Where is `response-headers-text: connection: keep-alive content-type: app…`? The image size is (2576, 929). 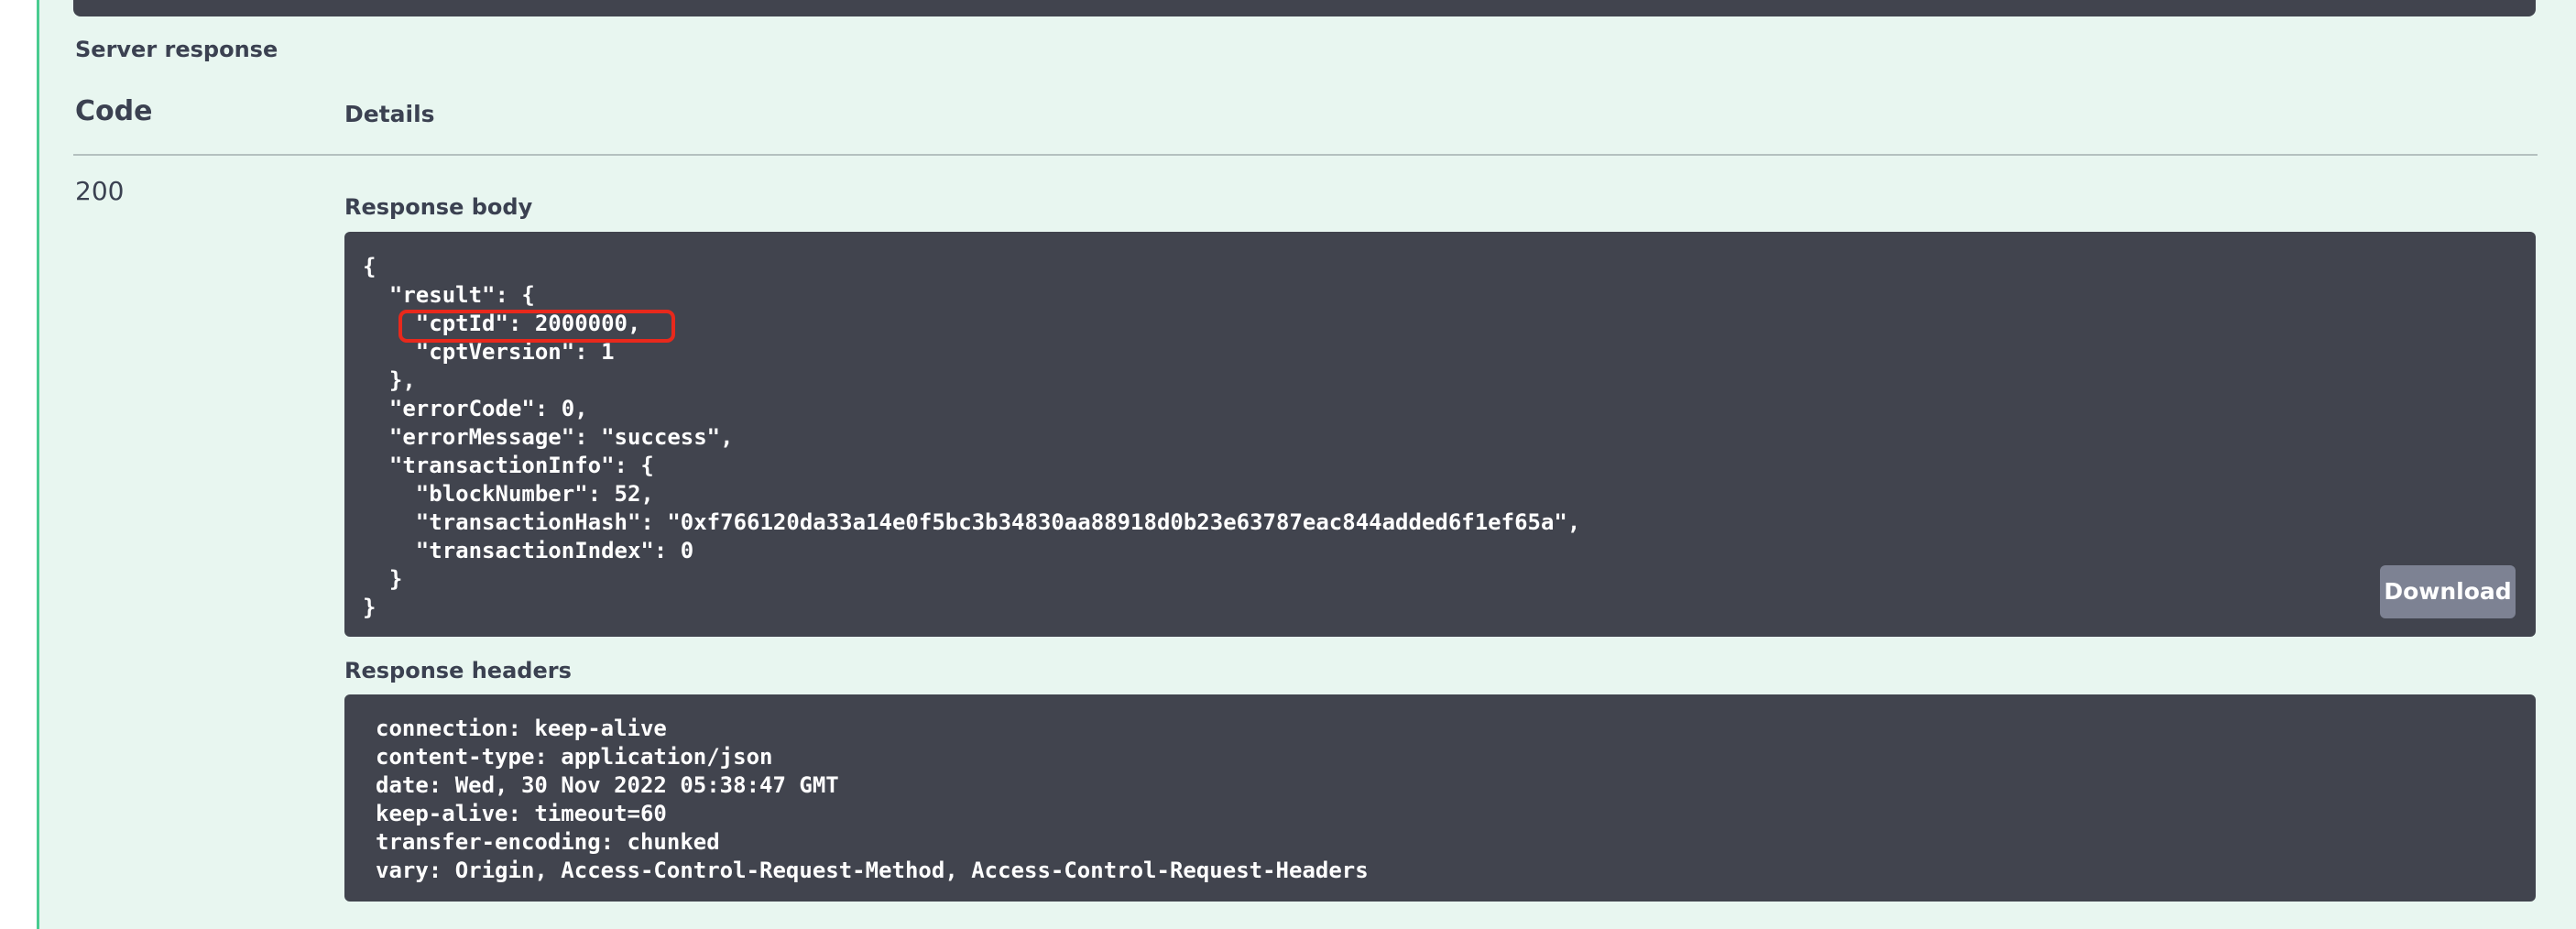
response-headers-text: connection: keep-alive content-type: app… is located at coordinates (873, 800).